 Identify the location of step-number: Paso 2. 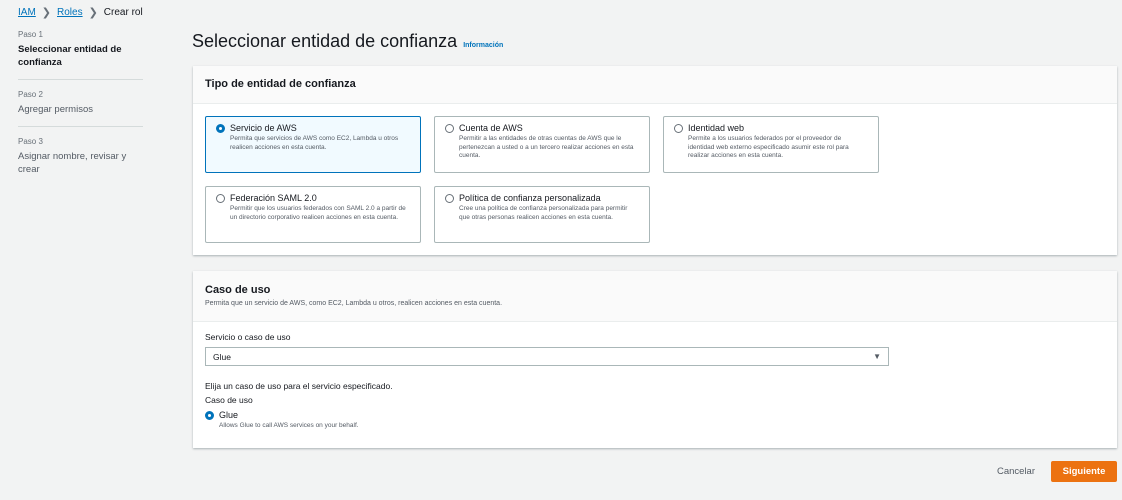
(30, 94).